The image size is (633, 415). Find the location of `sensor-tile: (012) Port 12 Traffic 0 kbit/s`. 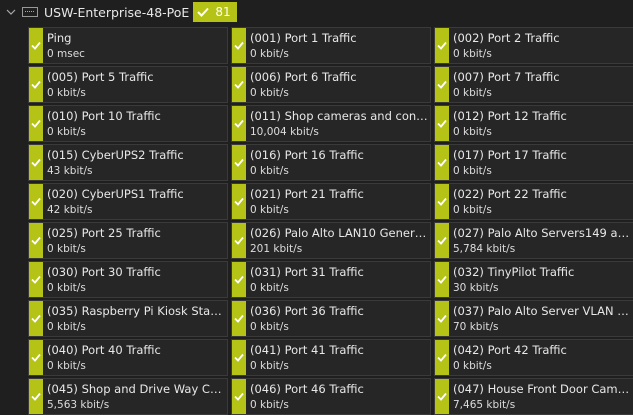

sensor-tile: (012) Port 12 Traffic 0 kbit/s is located at coordinates (533, 123).